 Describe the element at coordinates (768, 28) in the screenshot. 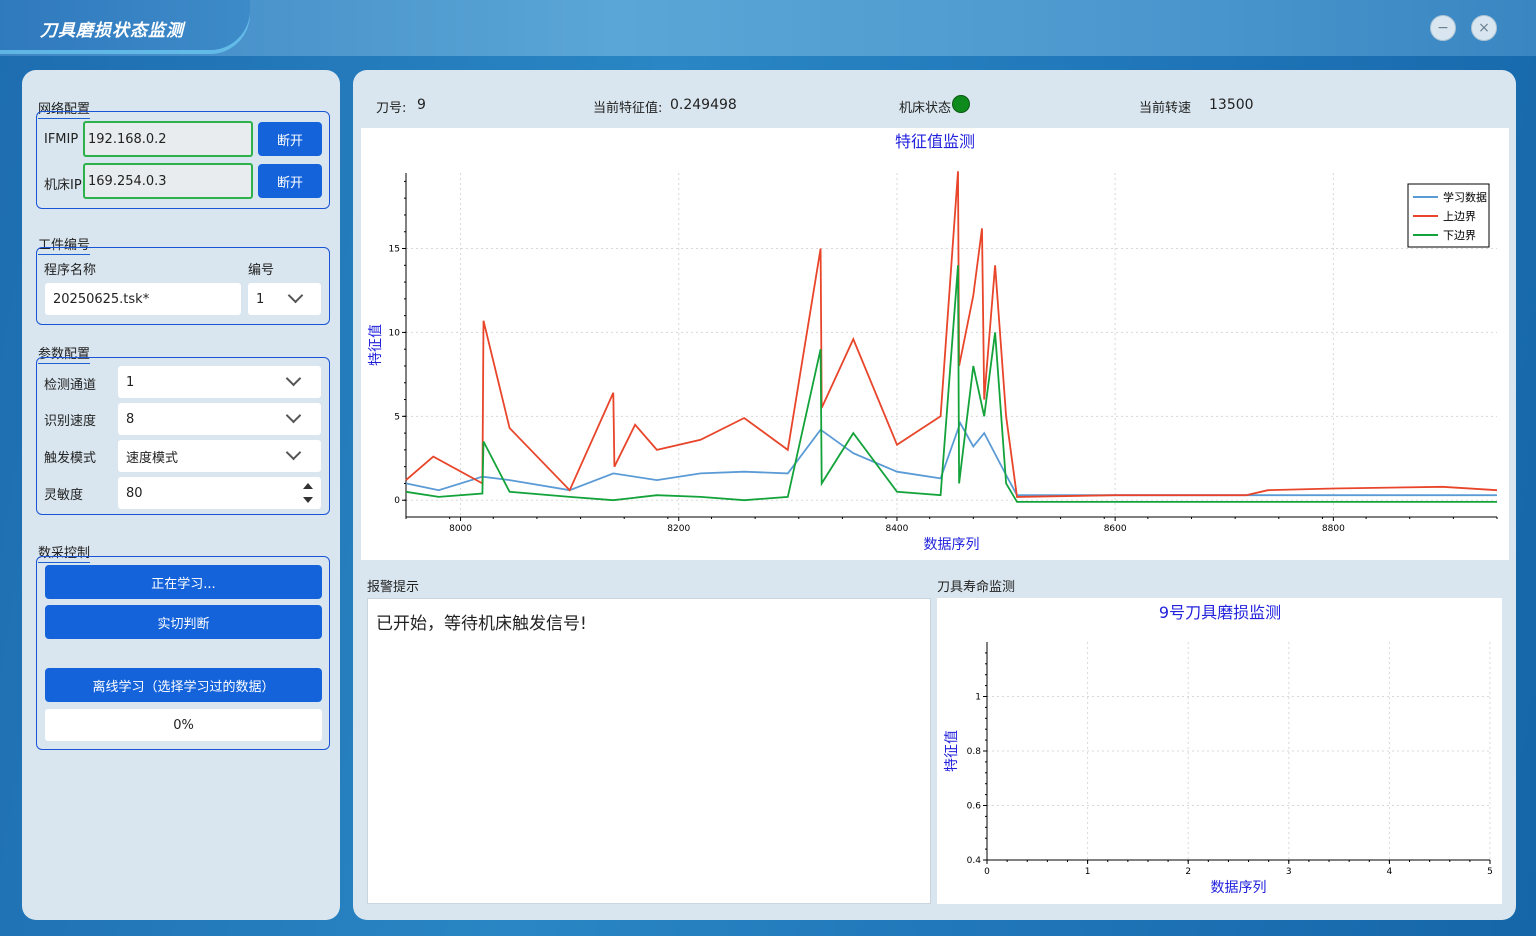

I see `title-bar: 刀具磨损状态监测 − ×` at that location.